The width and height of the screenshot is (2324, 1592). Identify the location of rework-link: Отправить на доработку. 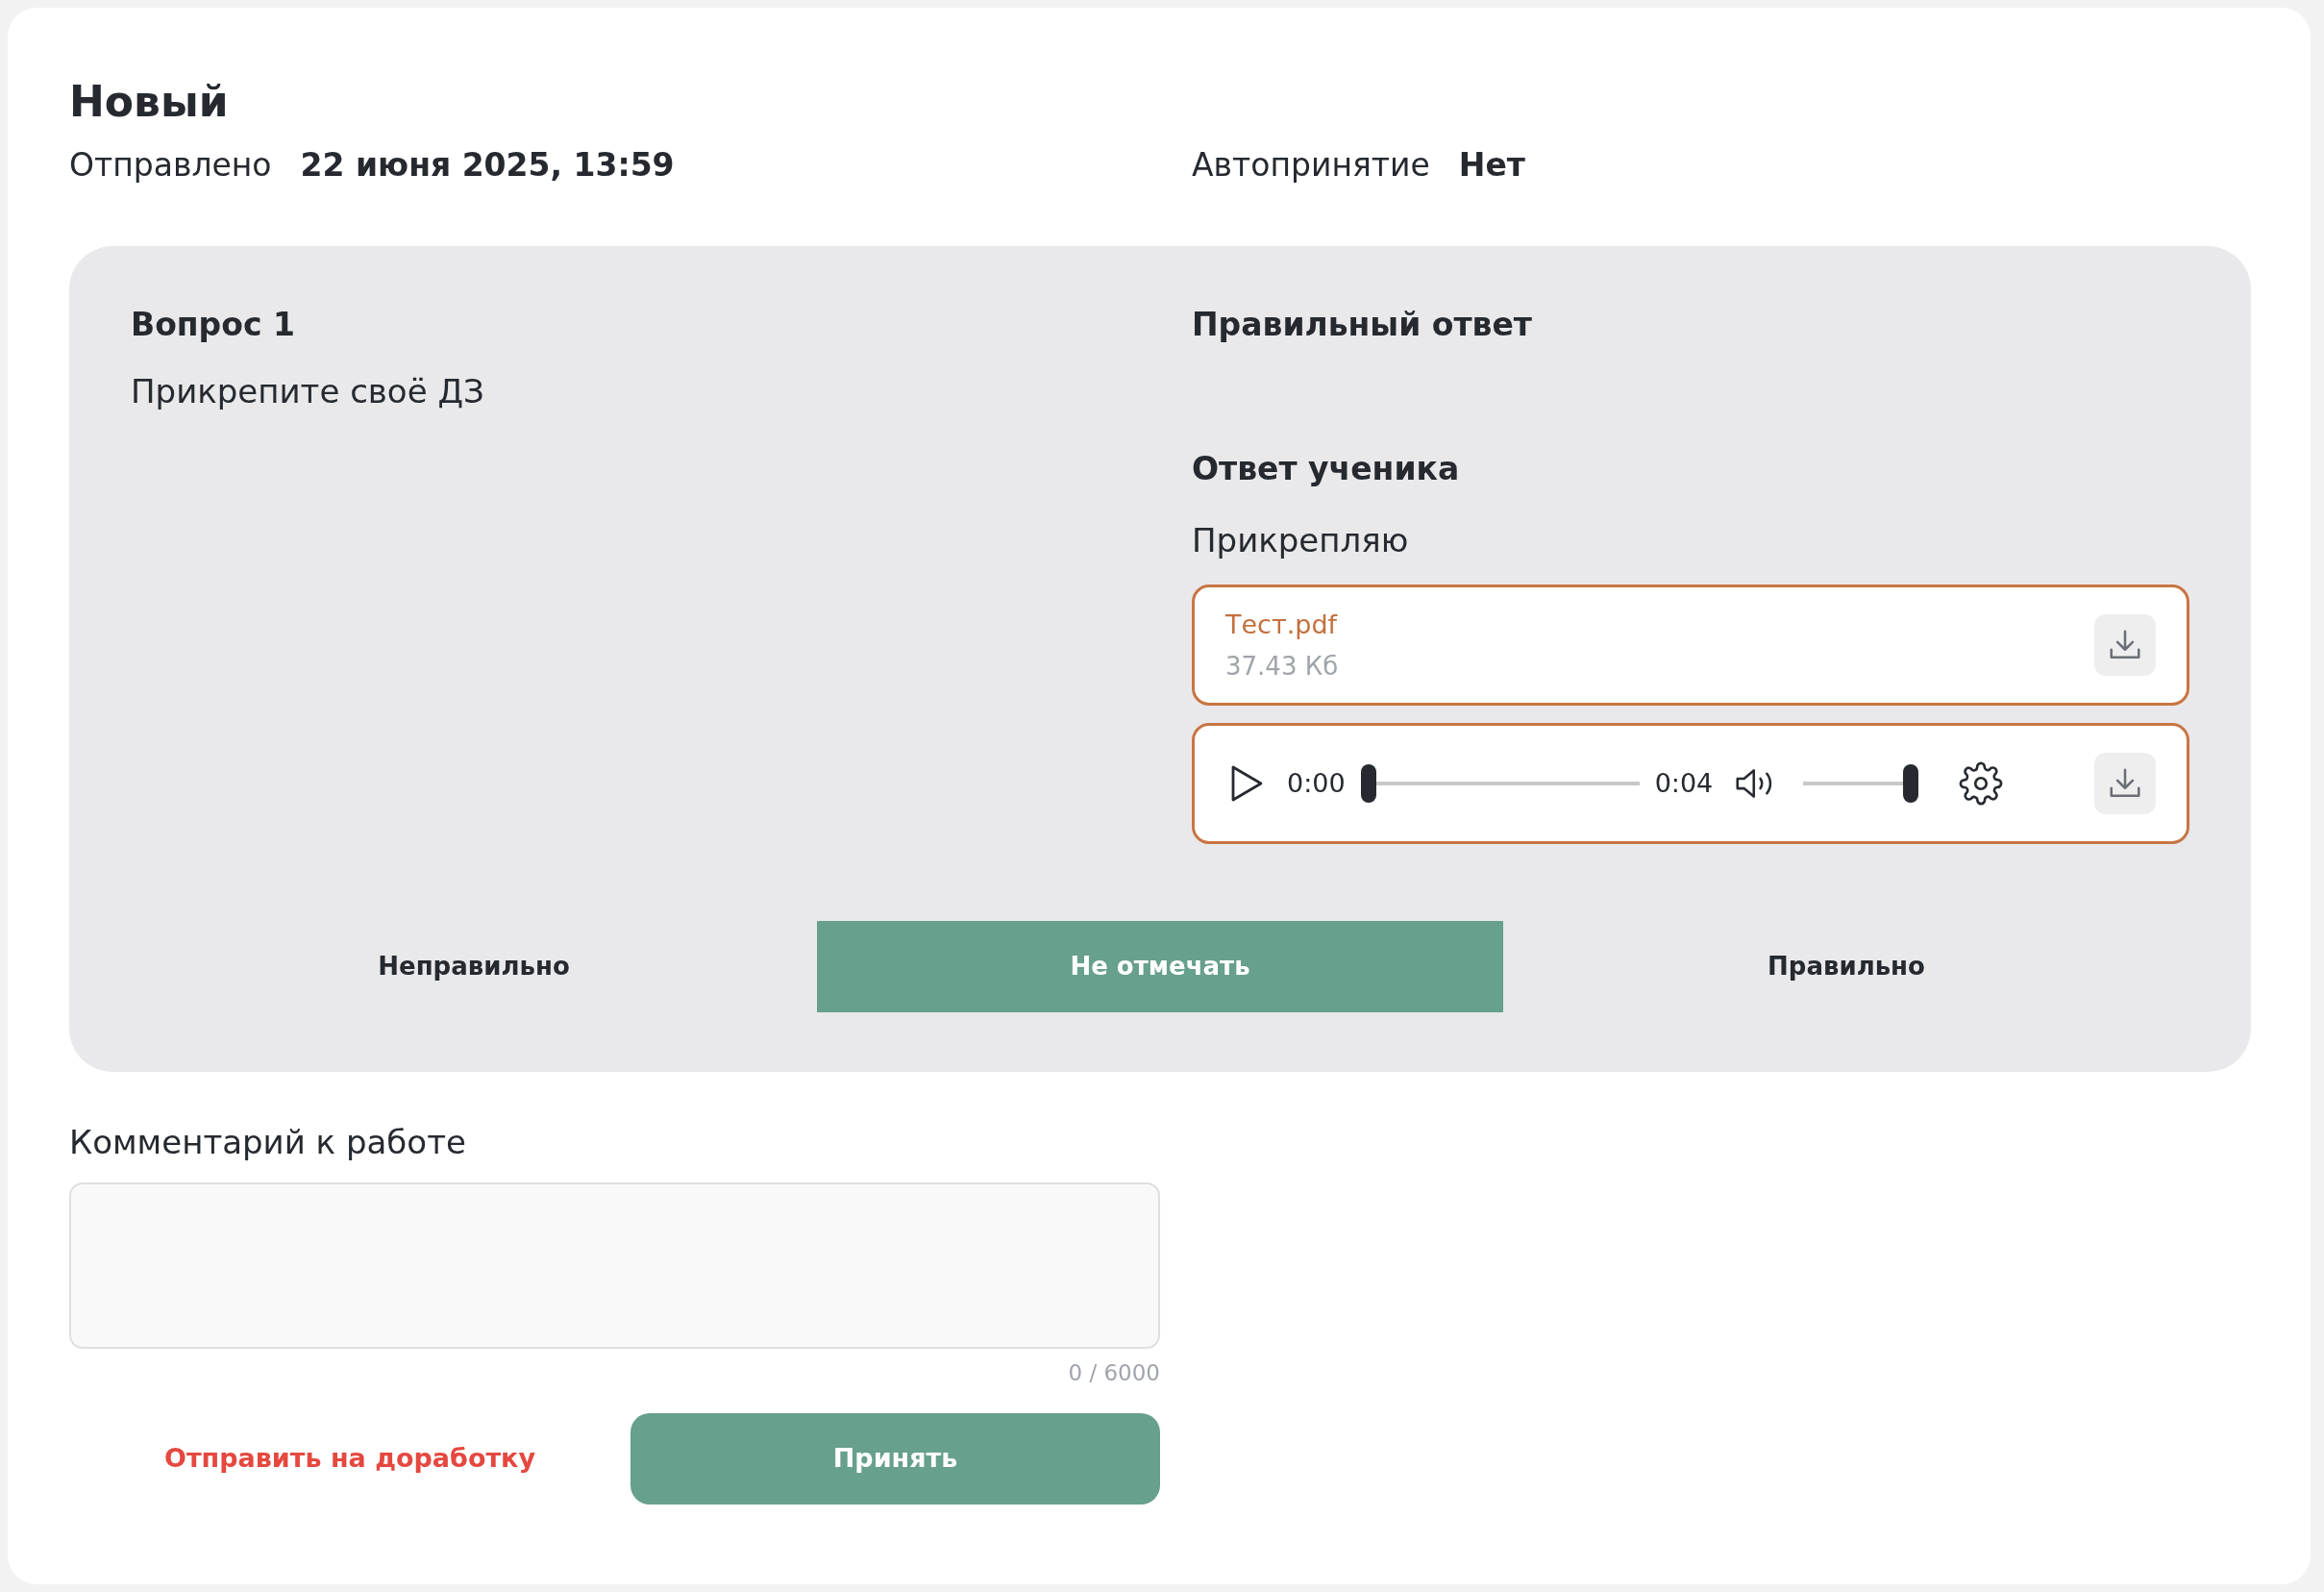
(349, 1459).